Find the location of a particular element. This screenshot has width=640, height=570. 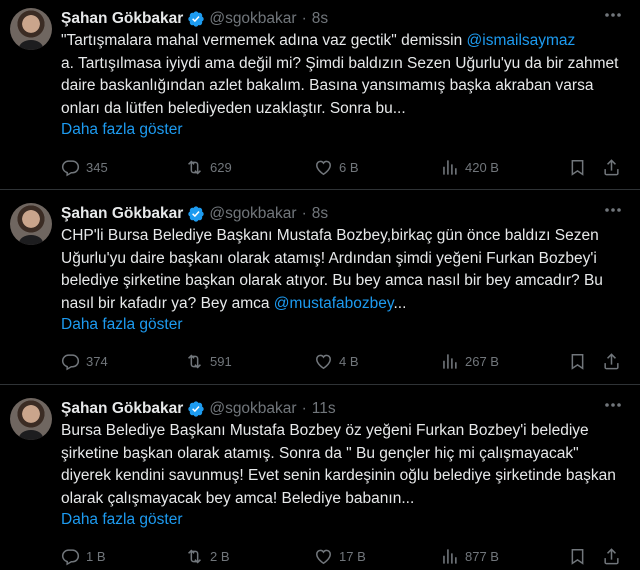

reply-count: 345 is located at coordinates (97, 167).